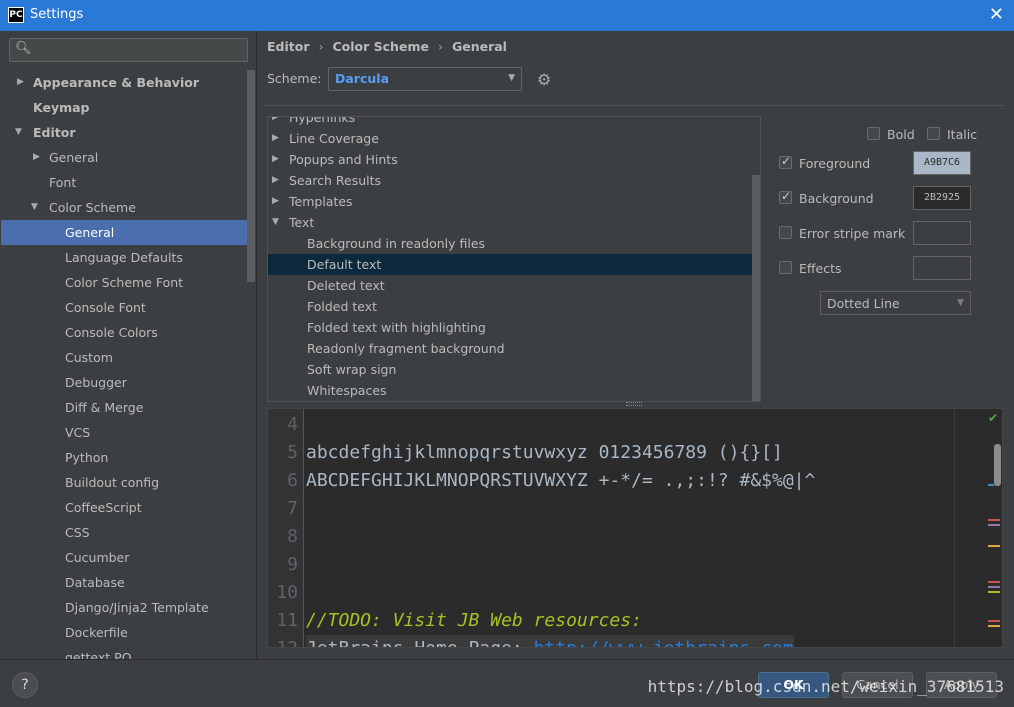  What do you see at coordinates (514, 285) in the screenshot?
I see `attr-item-deleted-text: Deleted text` at bounding box center [514, 285].